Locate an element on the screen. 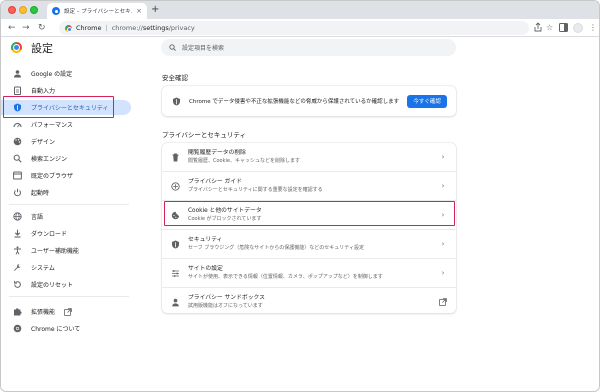 The height and width of the screenshot is (392, 600). sidebar-item-on-startup: 起動時 is located at coordinates (66, 192).